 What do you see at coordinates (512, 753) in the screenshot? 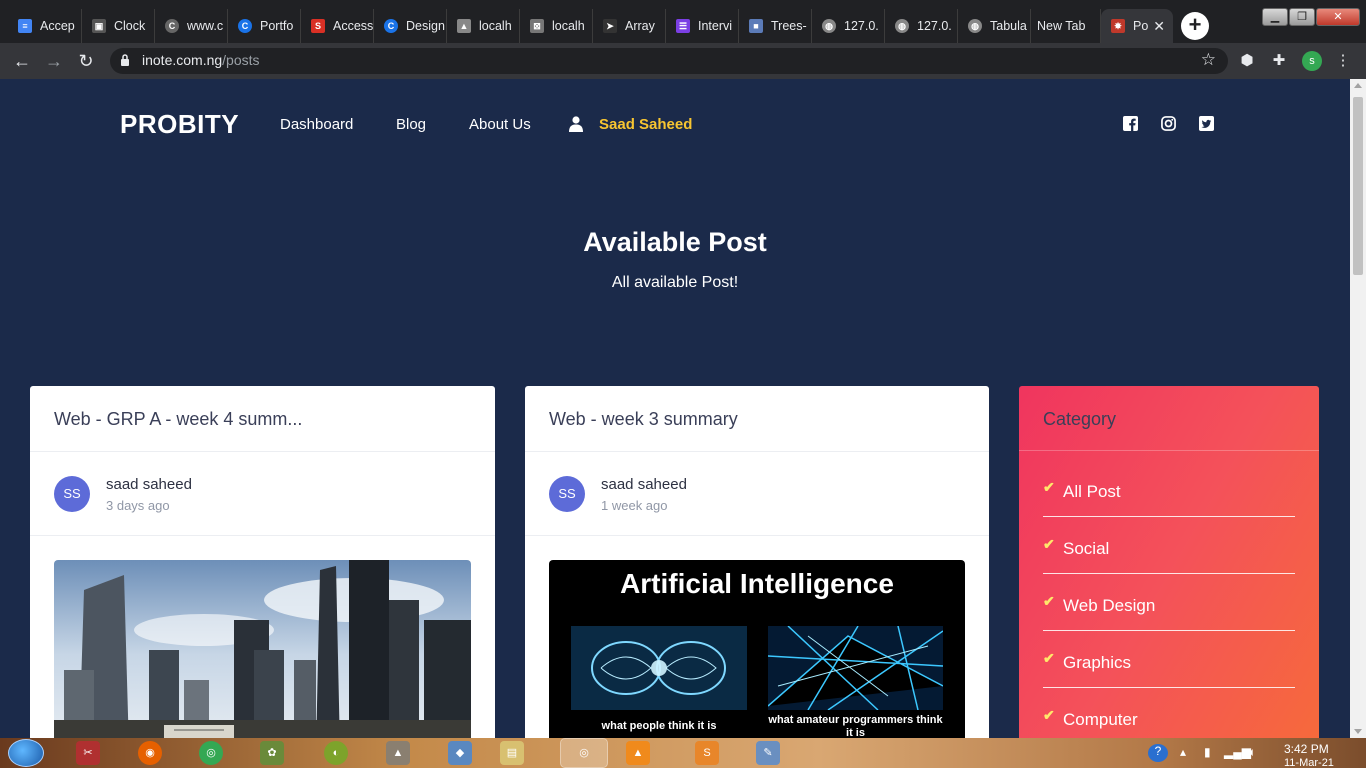
I see `file-explorer-icon: ▤` at bounding box center [512, 753].